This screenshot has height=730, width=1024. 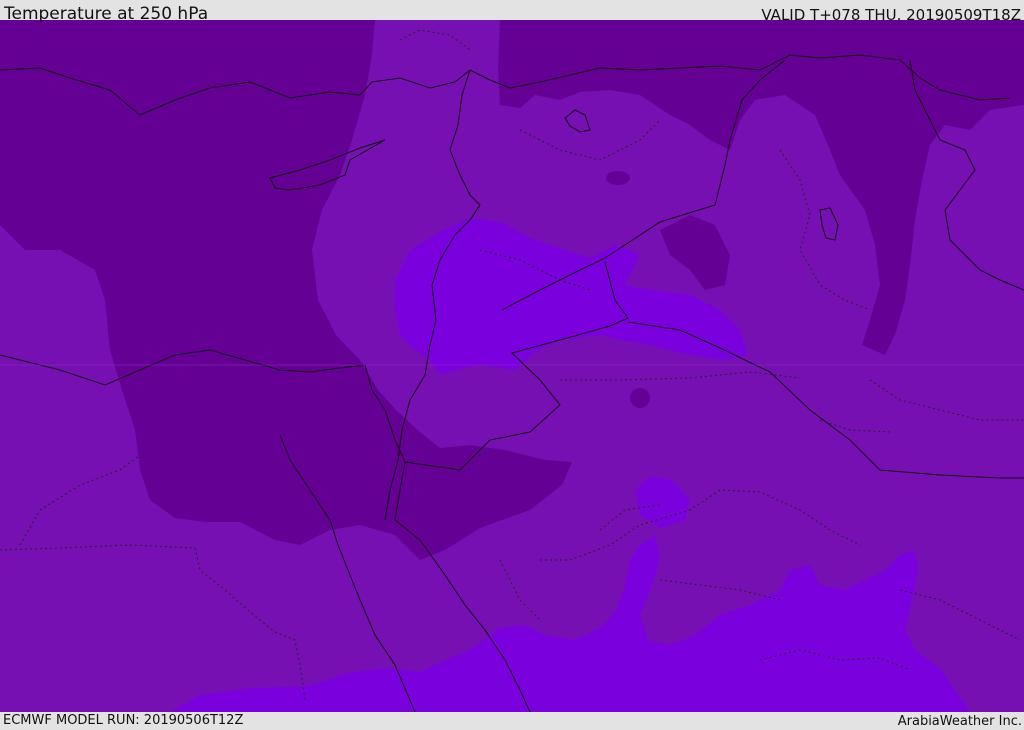 I want to click on valid-time: VALID T+078 THU. 20190509T18Z, so click(x=891, y=15).